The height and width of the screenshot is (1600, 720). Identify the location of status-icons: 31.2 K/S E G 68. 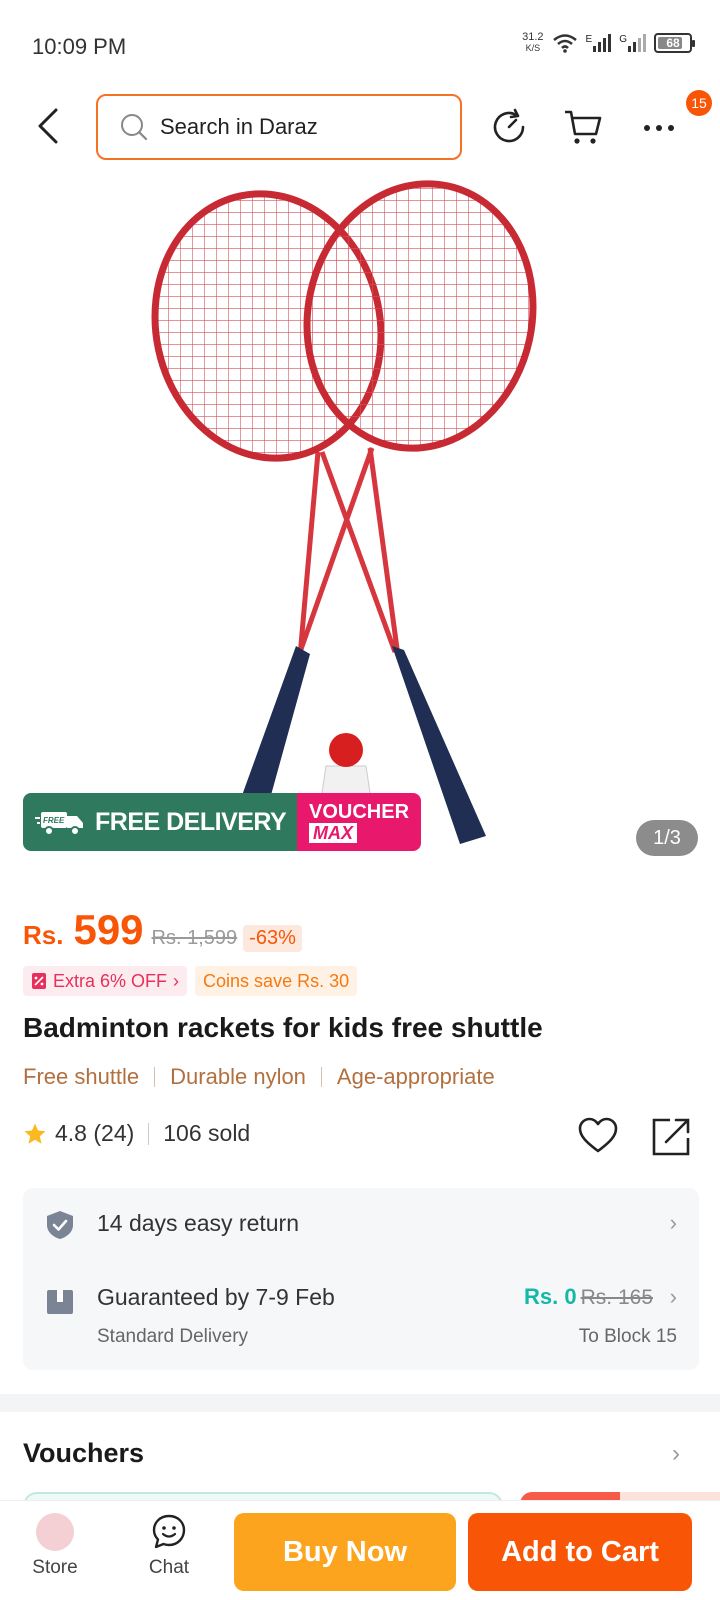
(608, 42).